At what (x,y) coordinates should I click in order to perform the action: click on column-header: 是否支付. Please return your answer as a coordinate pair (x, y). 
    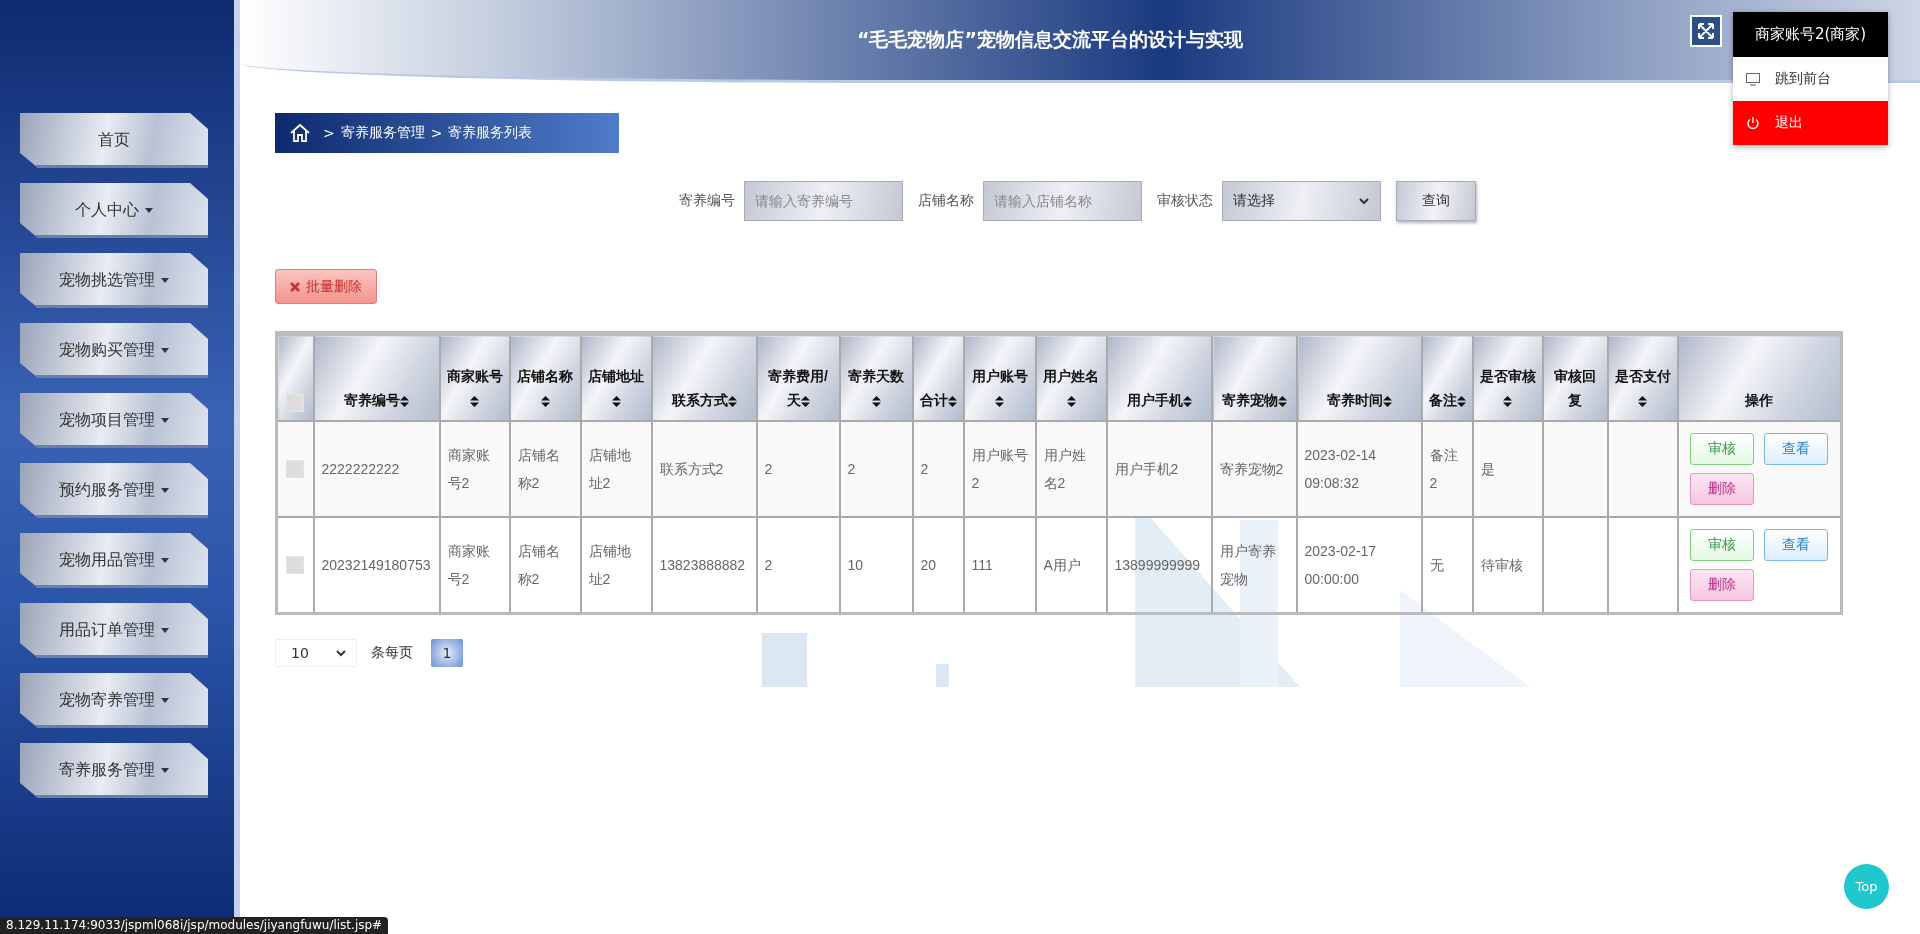
    Looking at the image, I should click on (1642, 377).